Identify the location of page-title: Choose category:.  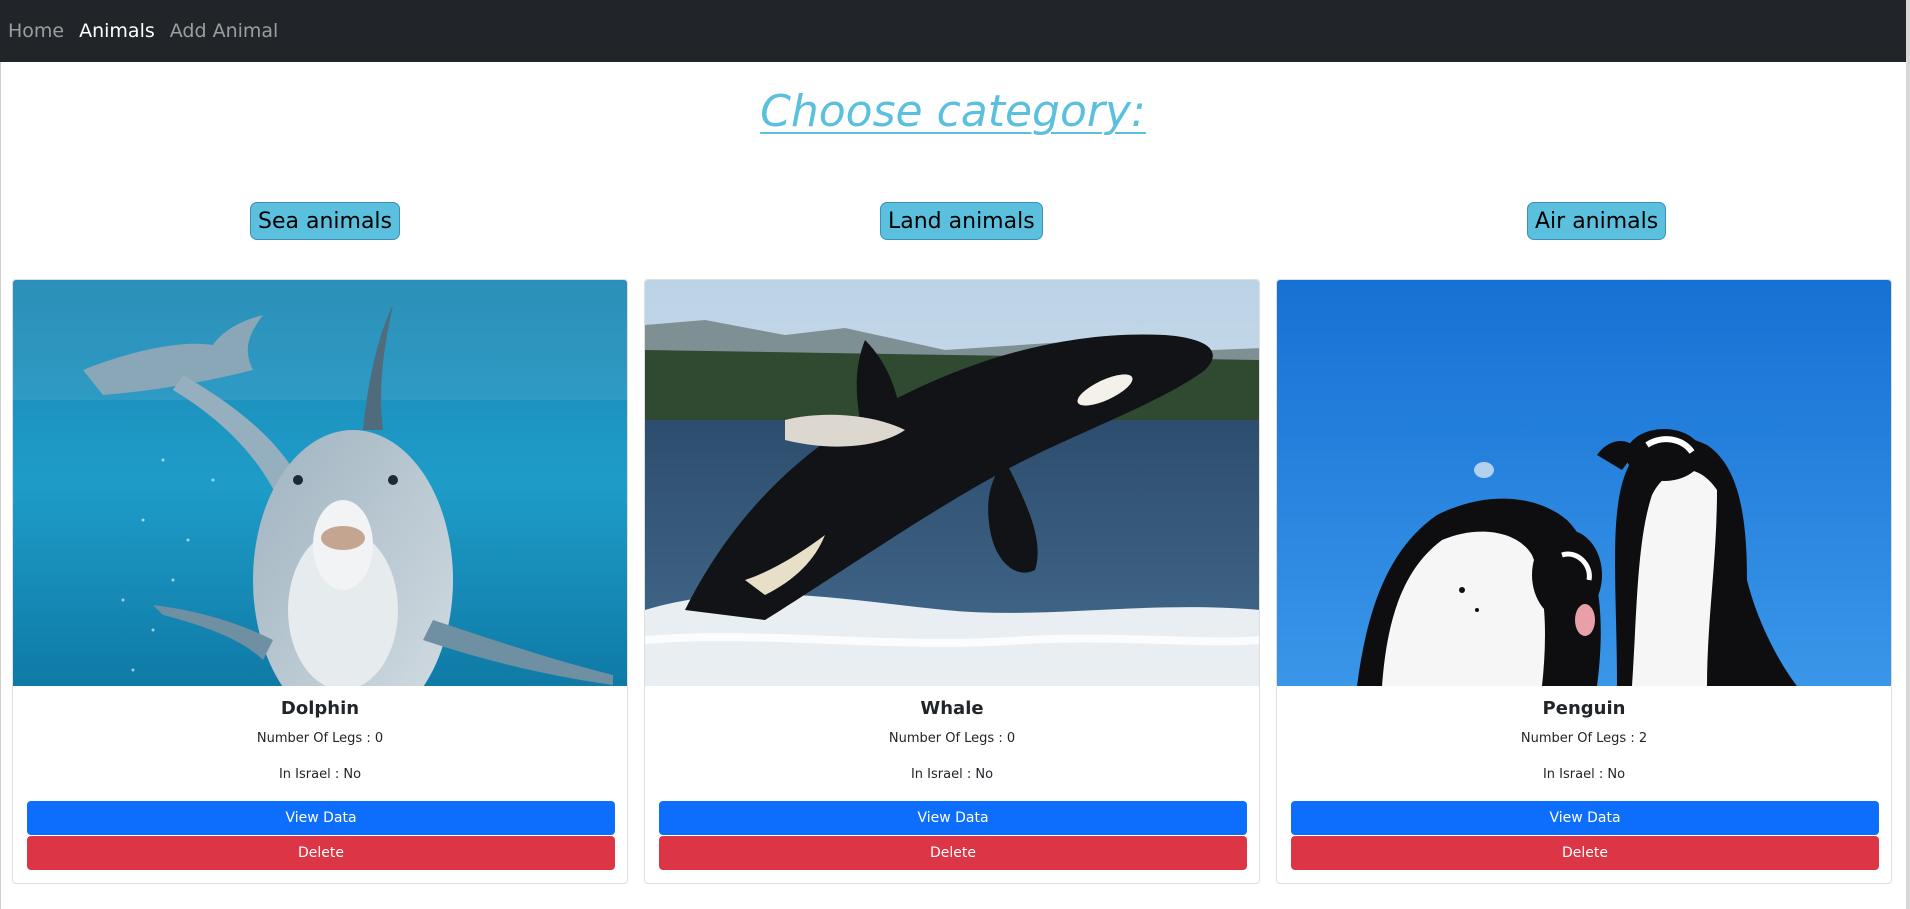
(953, 111).